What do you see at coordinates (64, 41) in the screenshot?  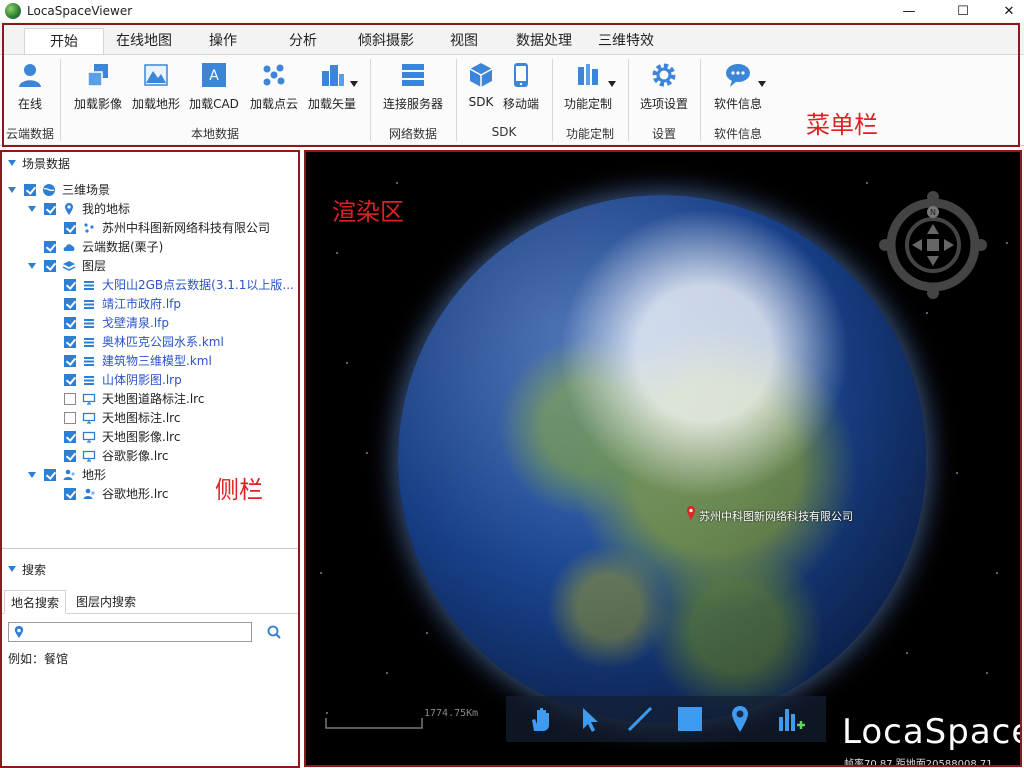 I see `tab-start: 开始` at bounding box center [64, 41].